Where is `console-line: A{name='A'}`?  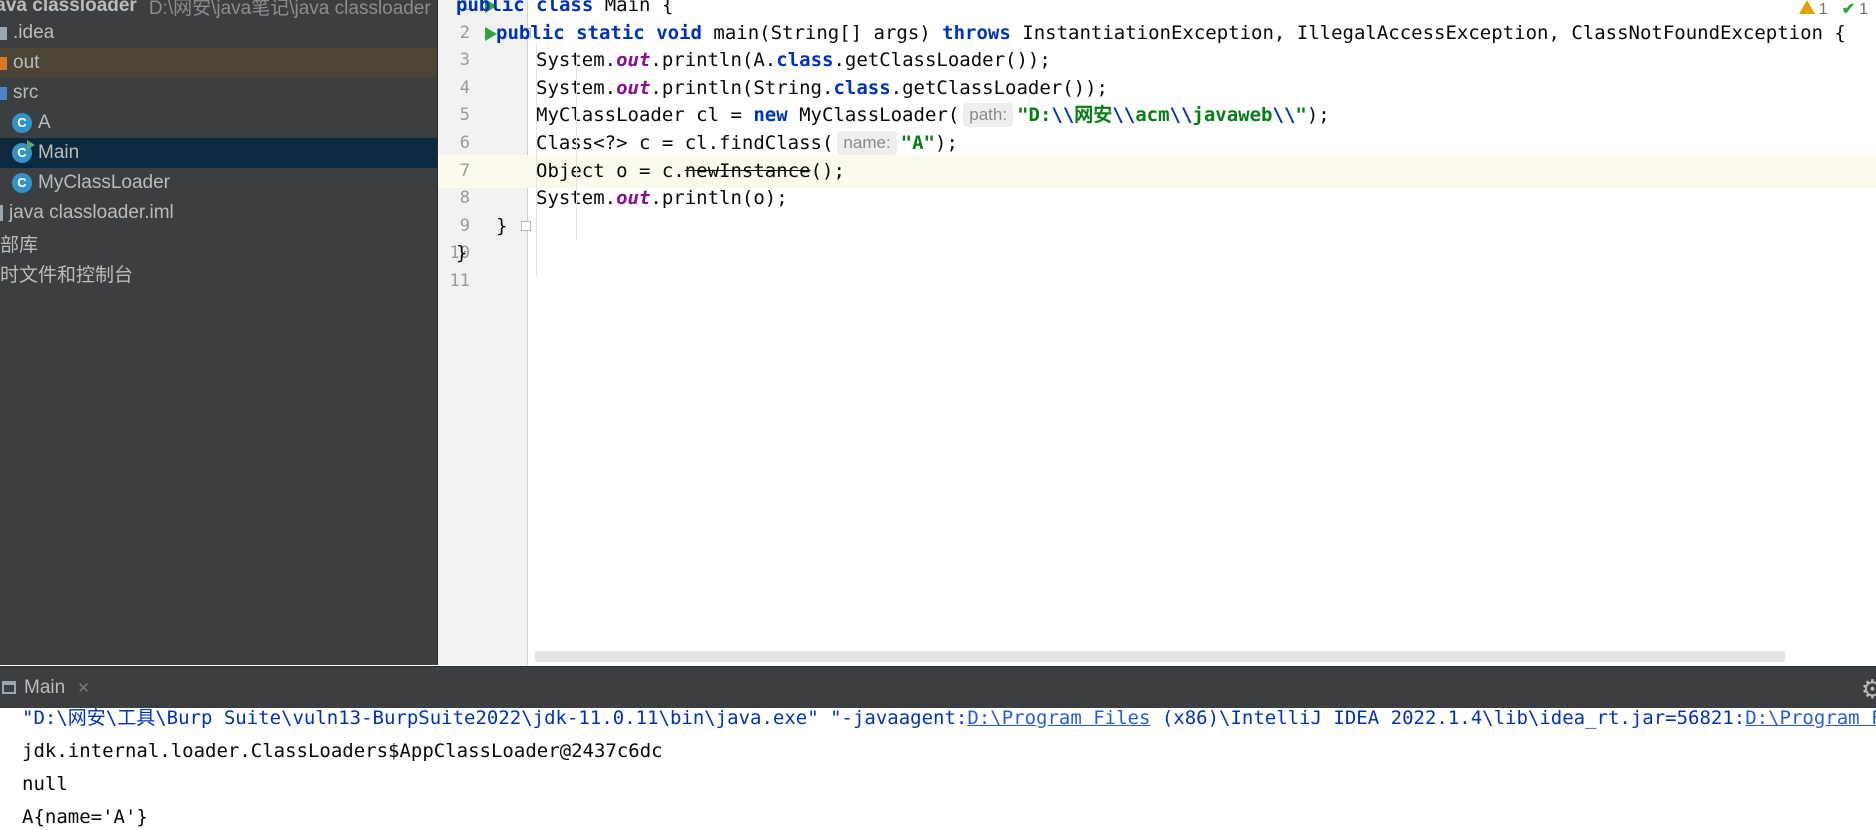
console-line: A{name='A'} is located at coordinates (85, 815).